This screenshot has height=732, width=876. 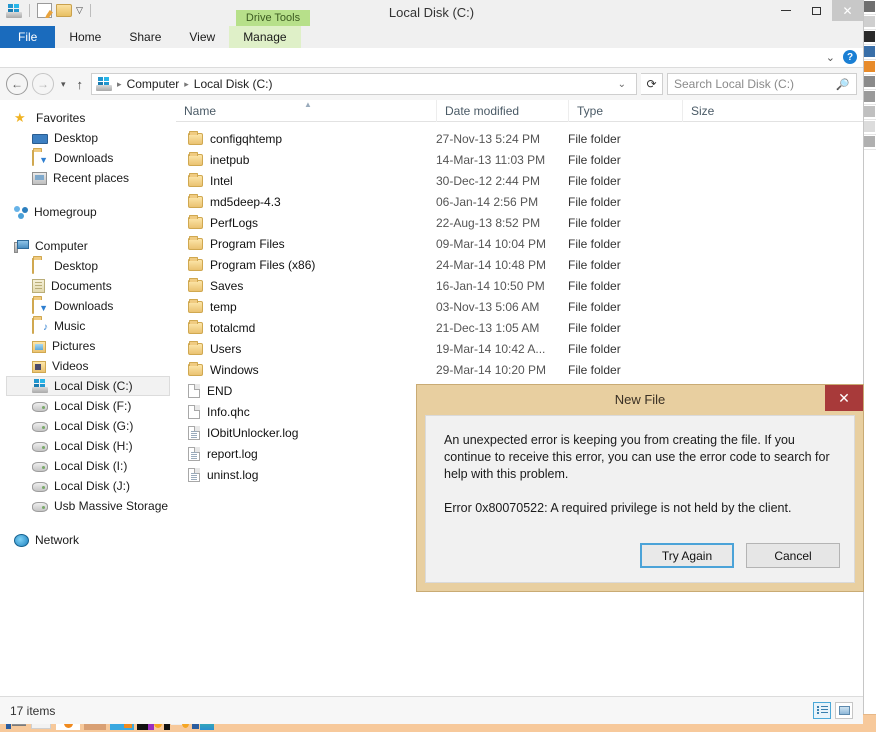 I want to click on forward-button: →, so click(x=43, y=84).